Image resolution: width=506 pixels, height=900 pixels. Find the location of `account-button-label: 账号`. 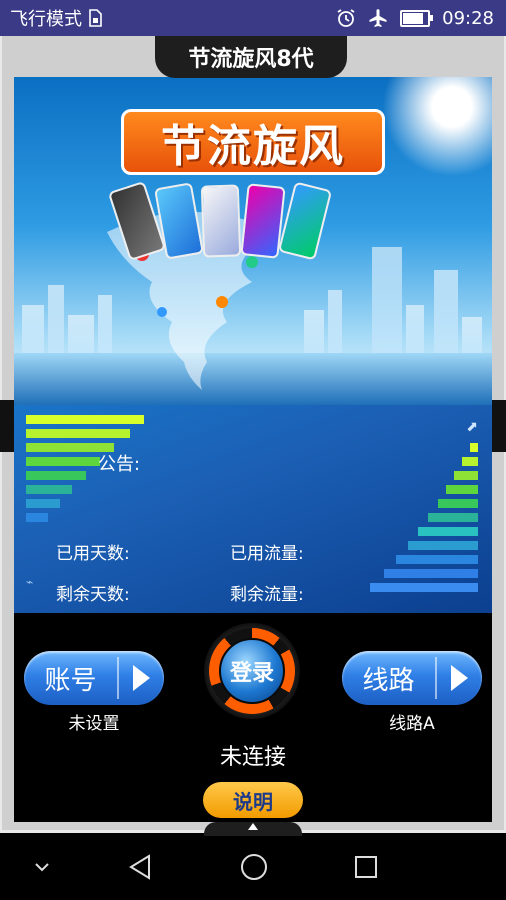

account-button-label: 账号 is located at coordinates (70, 680).